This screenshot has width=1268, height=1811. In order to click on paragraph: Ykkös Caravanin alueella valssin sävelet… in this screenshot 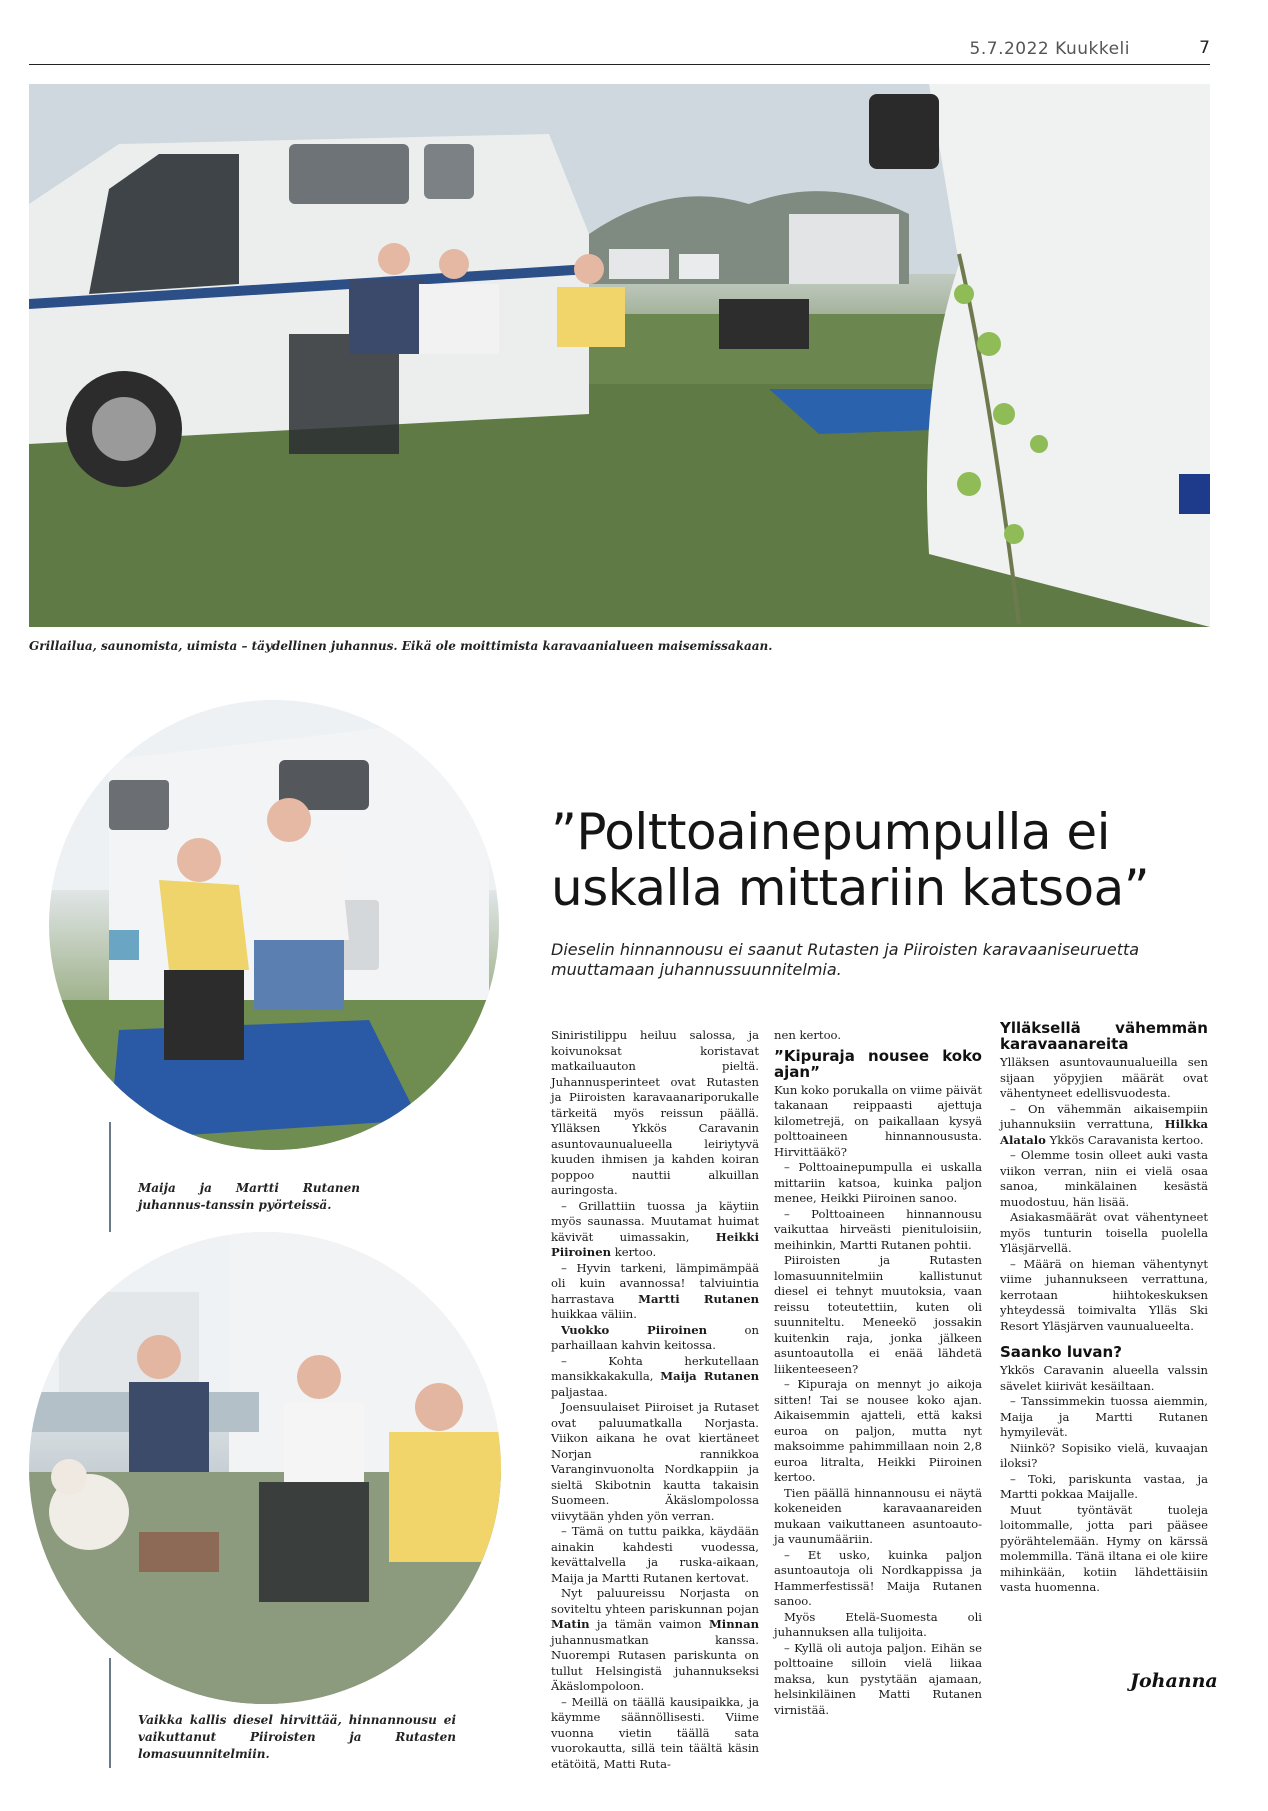, I will do `click(1104, 1378)`.